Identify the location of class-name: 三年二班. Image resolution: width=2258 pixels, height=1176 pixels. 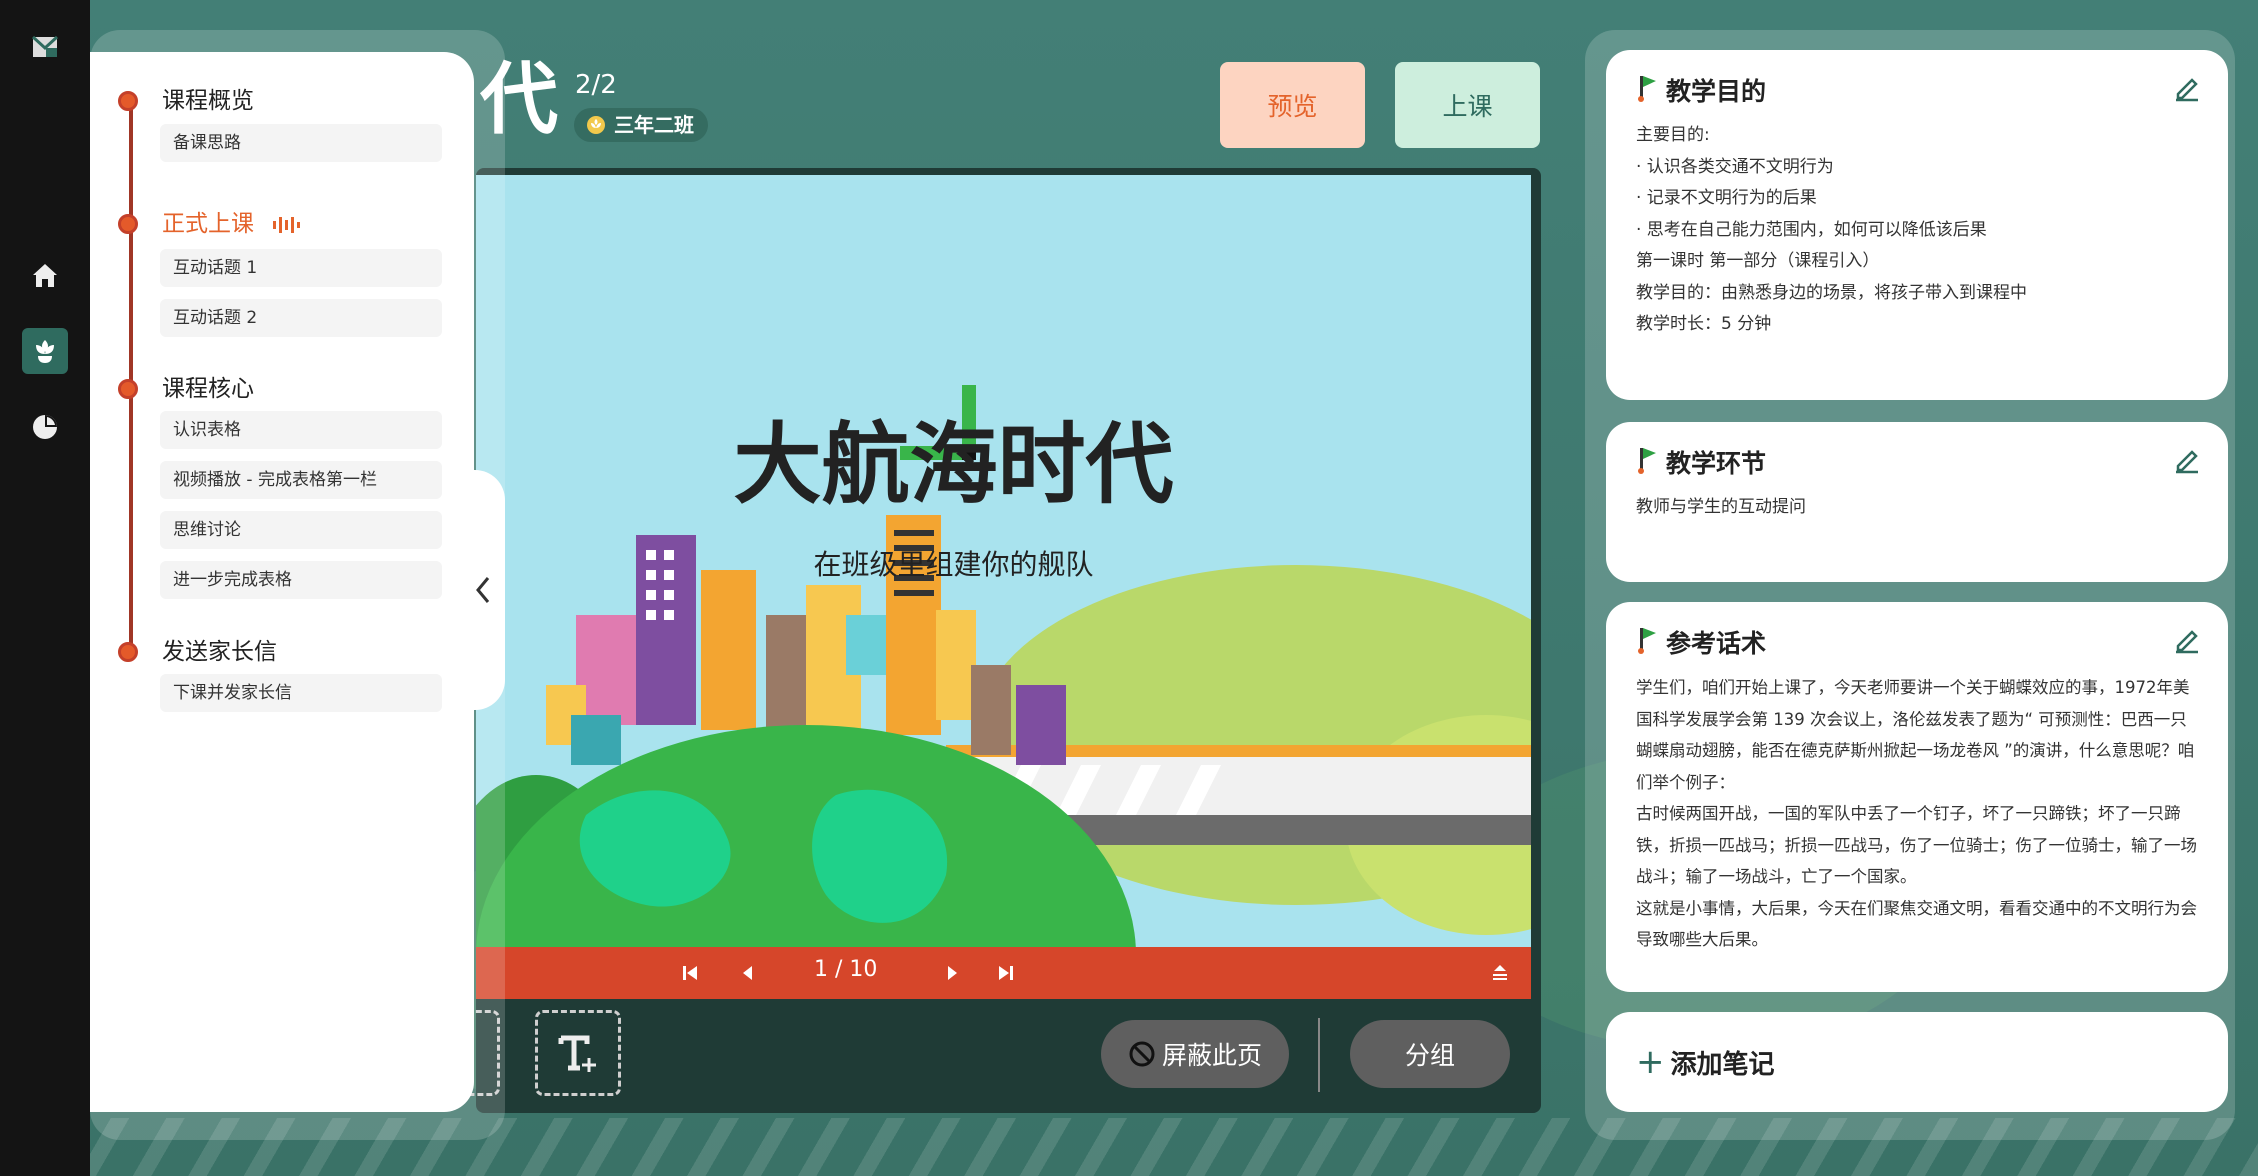
(654, 125).